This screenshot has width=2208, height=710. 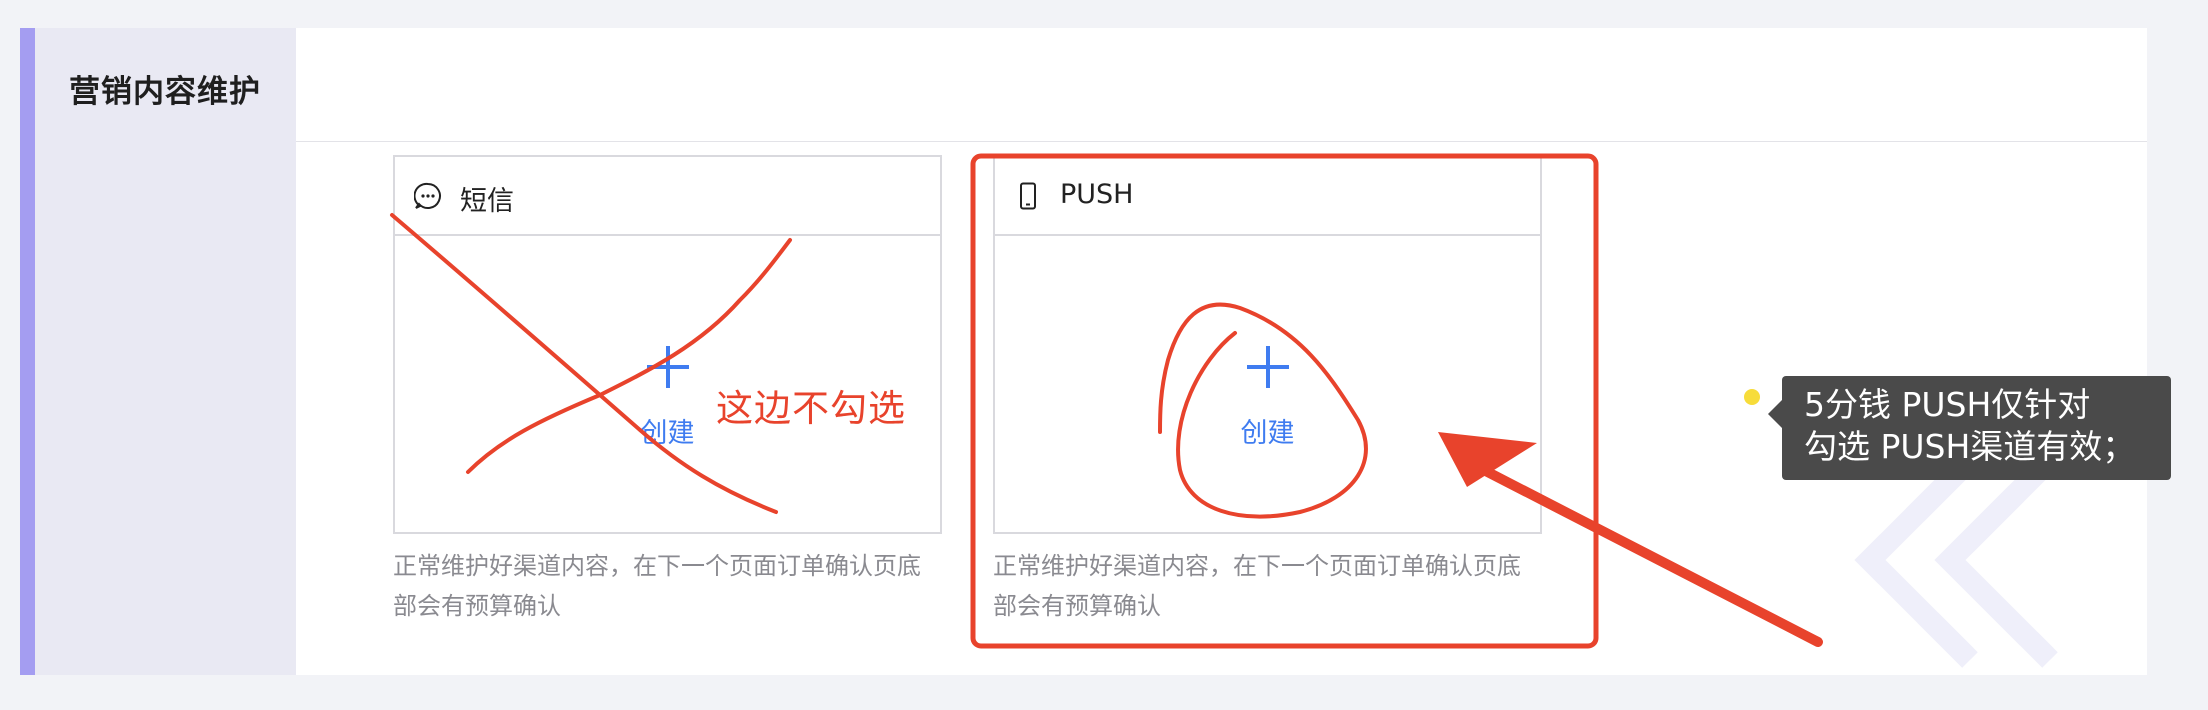 I want to click on cross-out-note: 这边不勾选, so click(x=811, y=408).